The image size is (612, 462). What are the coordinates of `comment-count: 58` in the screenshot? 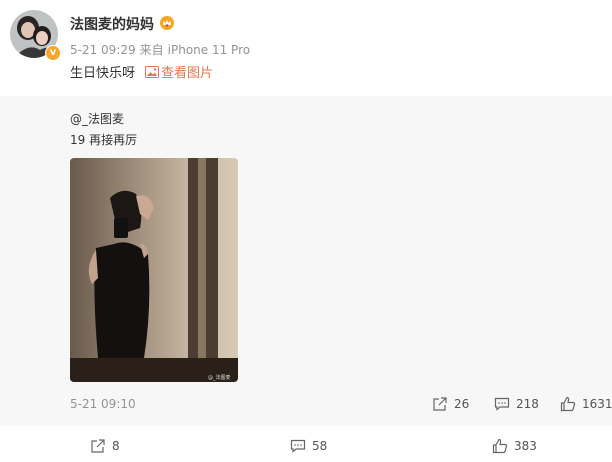 It's located at (320, 446).